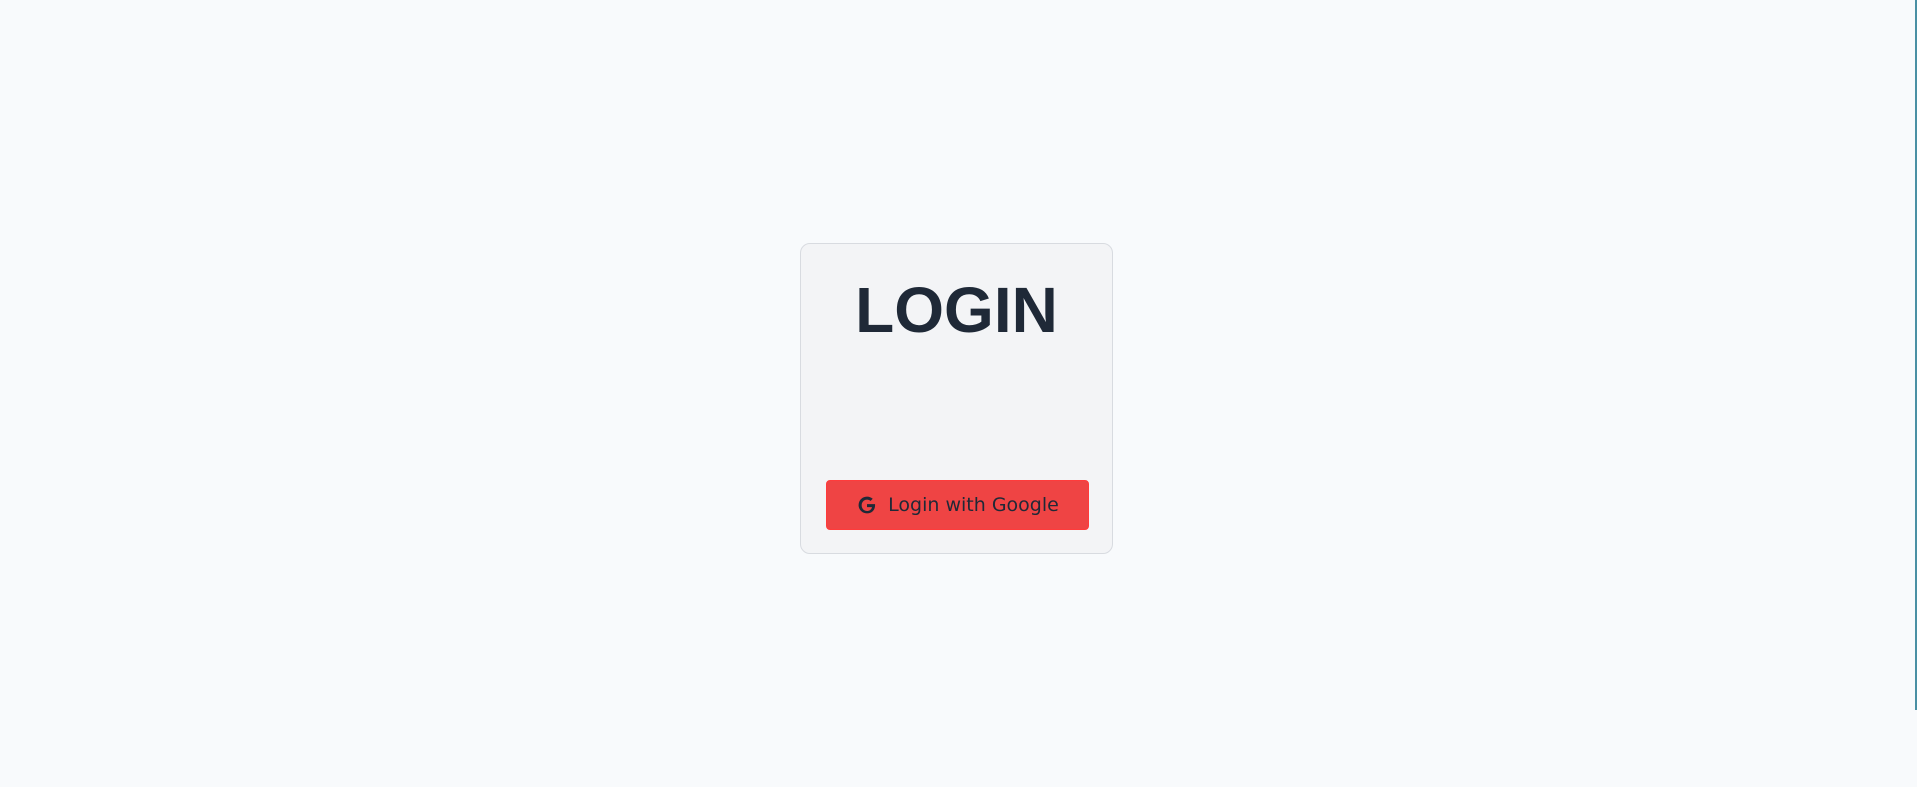 This screenshot has height=787, width=1917. Describe the element at coordinates (867, 505) in the screenshot. I see `google-icon` at that location.